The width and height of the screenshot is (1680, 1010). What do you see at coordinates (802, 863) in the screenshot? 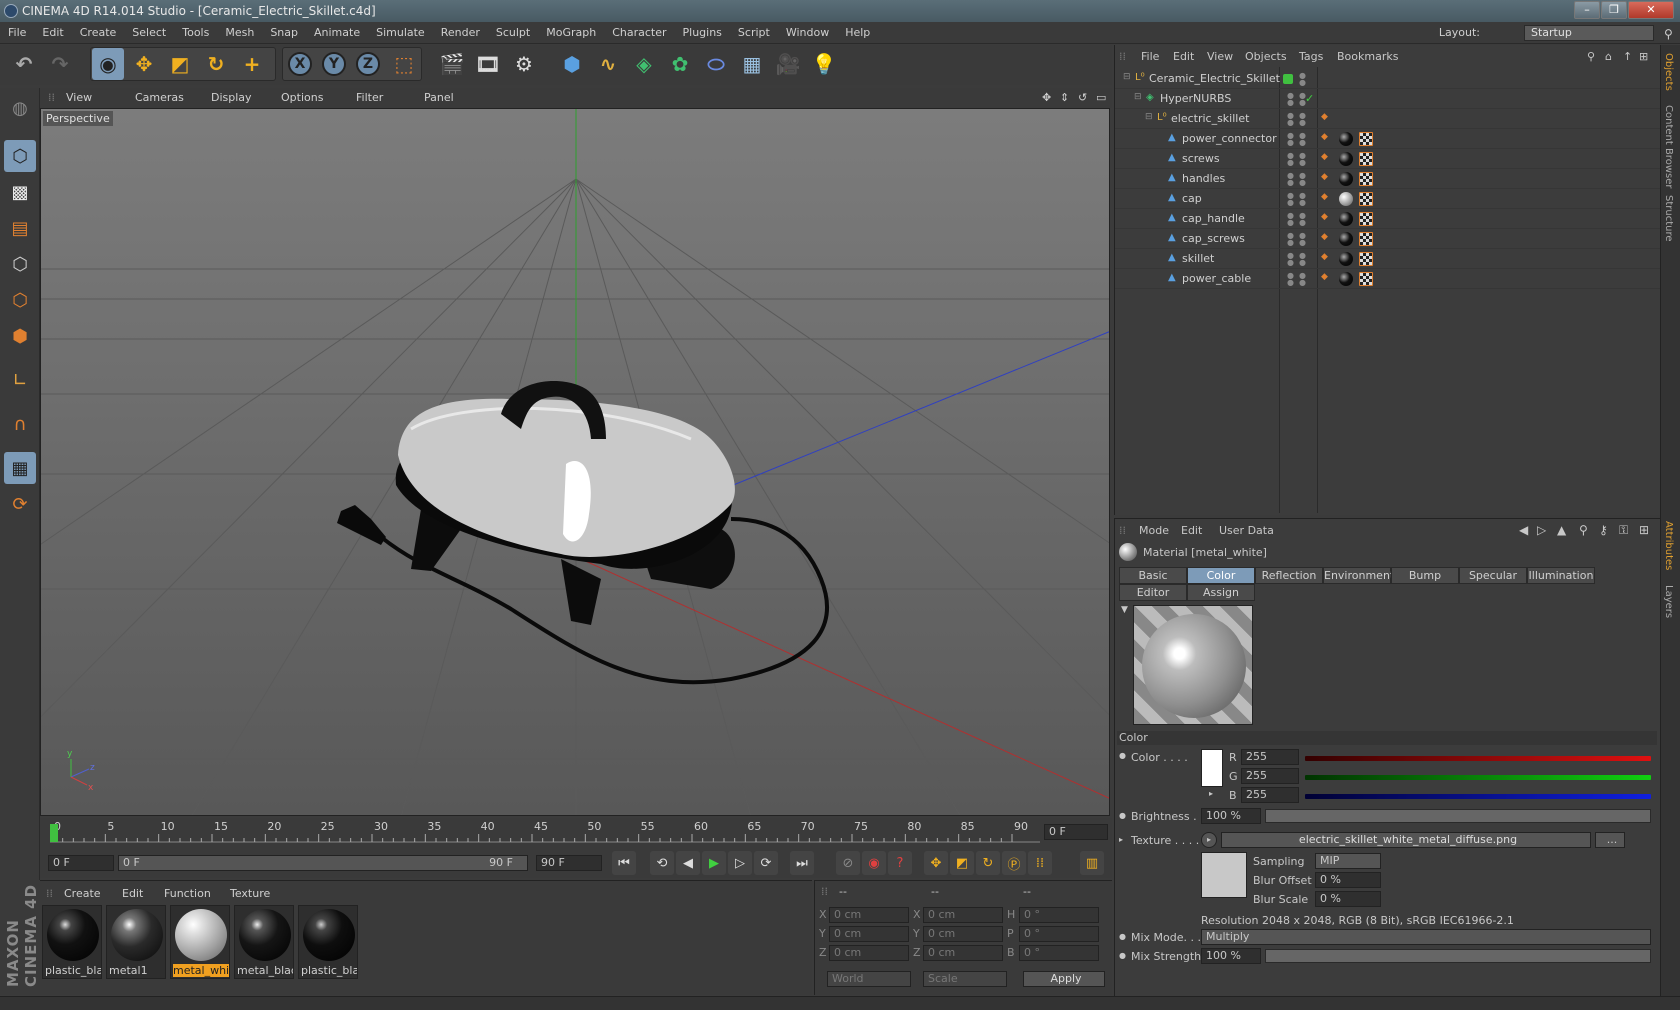
I see `go-to-end-icon: ⏭` at bounding box center [802, 863].